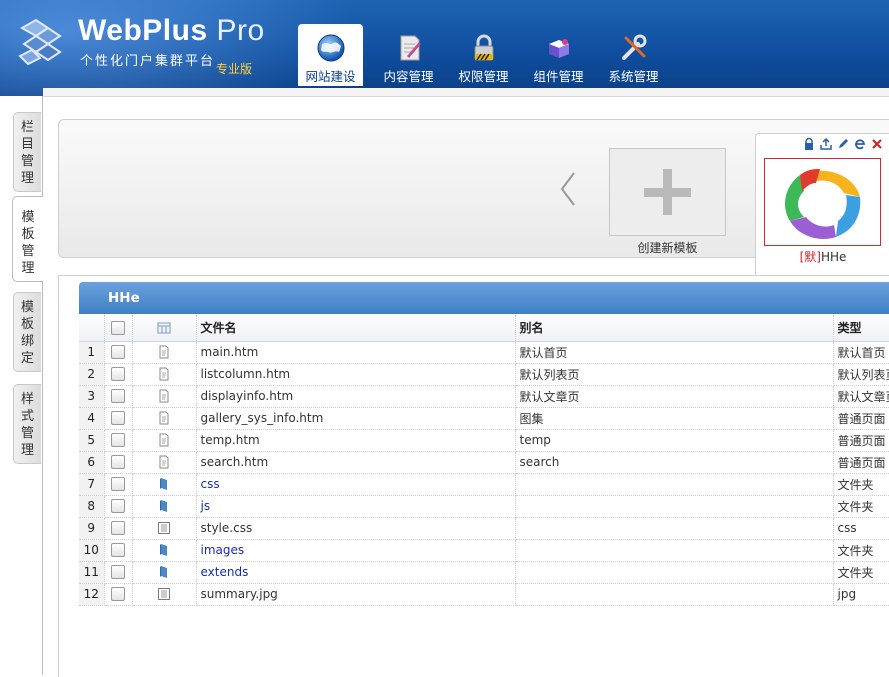 Image resolution: width=889 pixels, height=677 pixels. Describe the element at coordinates (861, 374) in the screenshot. I see `row-type: 默认列表页` at that location.